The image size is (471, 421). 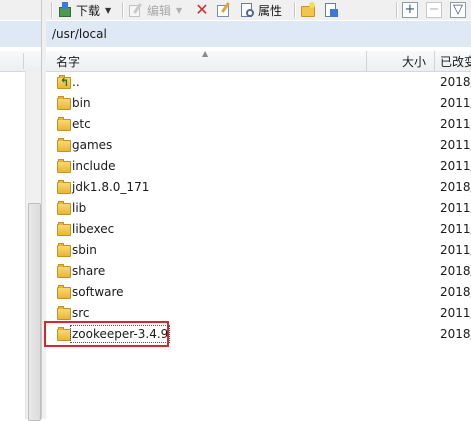 I want to click on file-name: include, so click(x=94, y=166).